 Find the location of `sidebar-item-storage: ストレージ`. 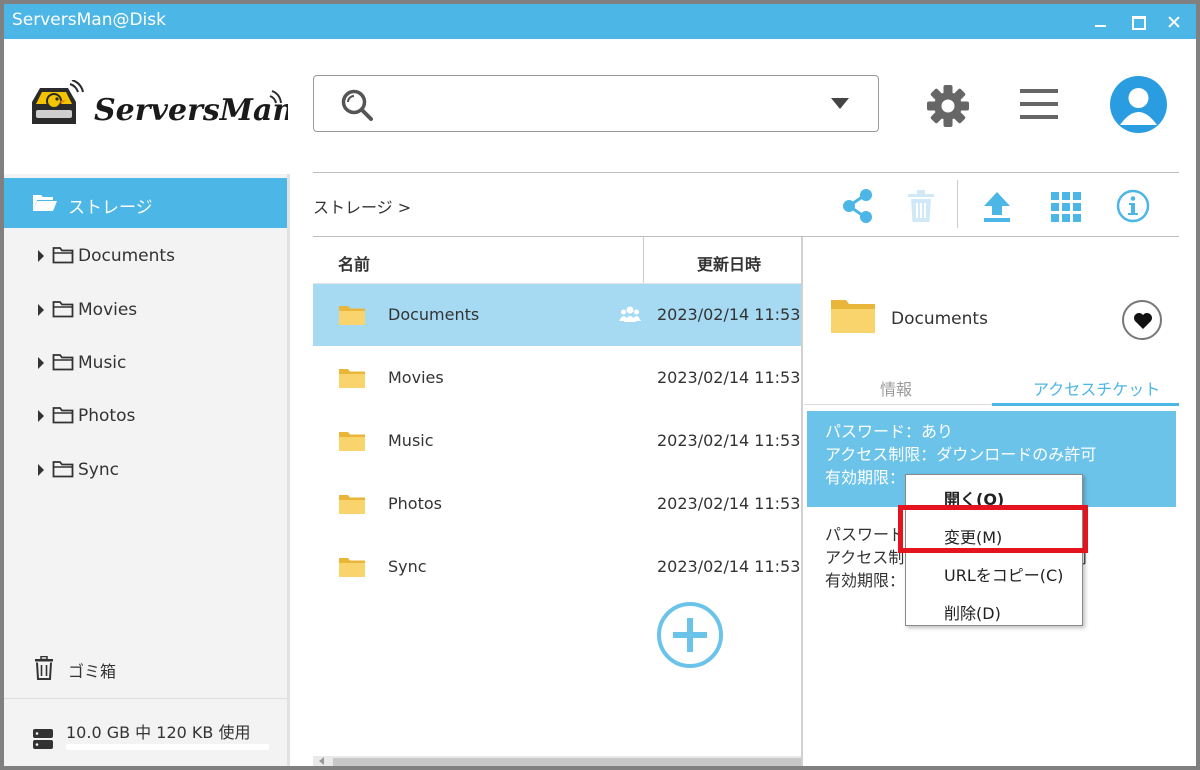

sidebar-item-storage: ストレージ is located at coordinates (145, 203).